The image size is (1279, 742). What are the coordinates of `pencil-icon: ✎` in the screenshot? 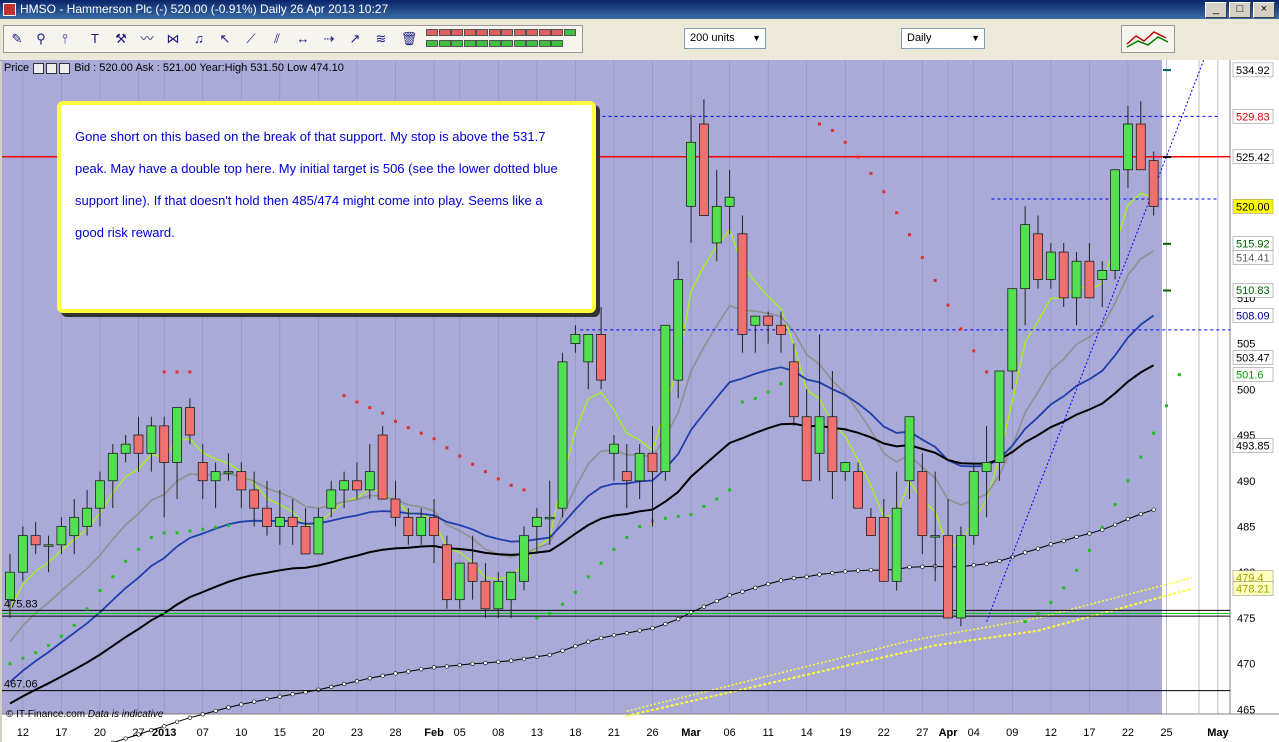 It's located at (17, 39).